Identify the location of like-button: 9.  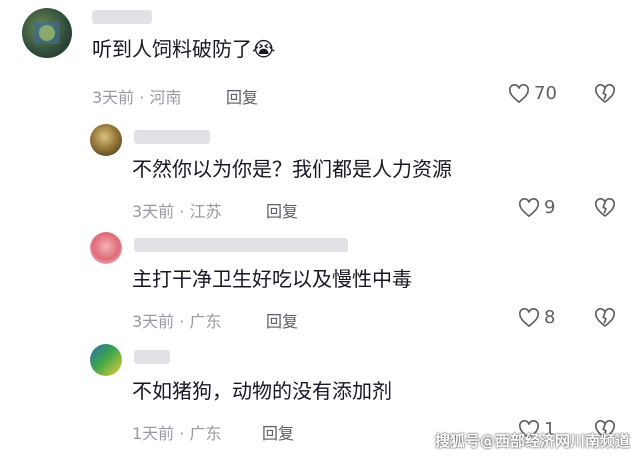
(536, 207).